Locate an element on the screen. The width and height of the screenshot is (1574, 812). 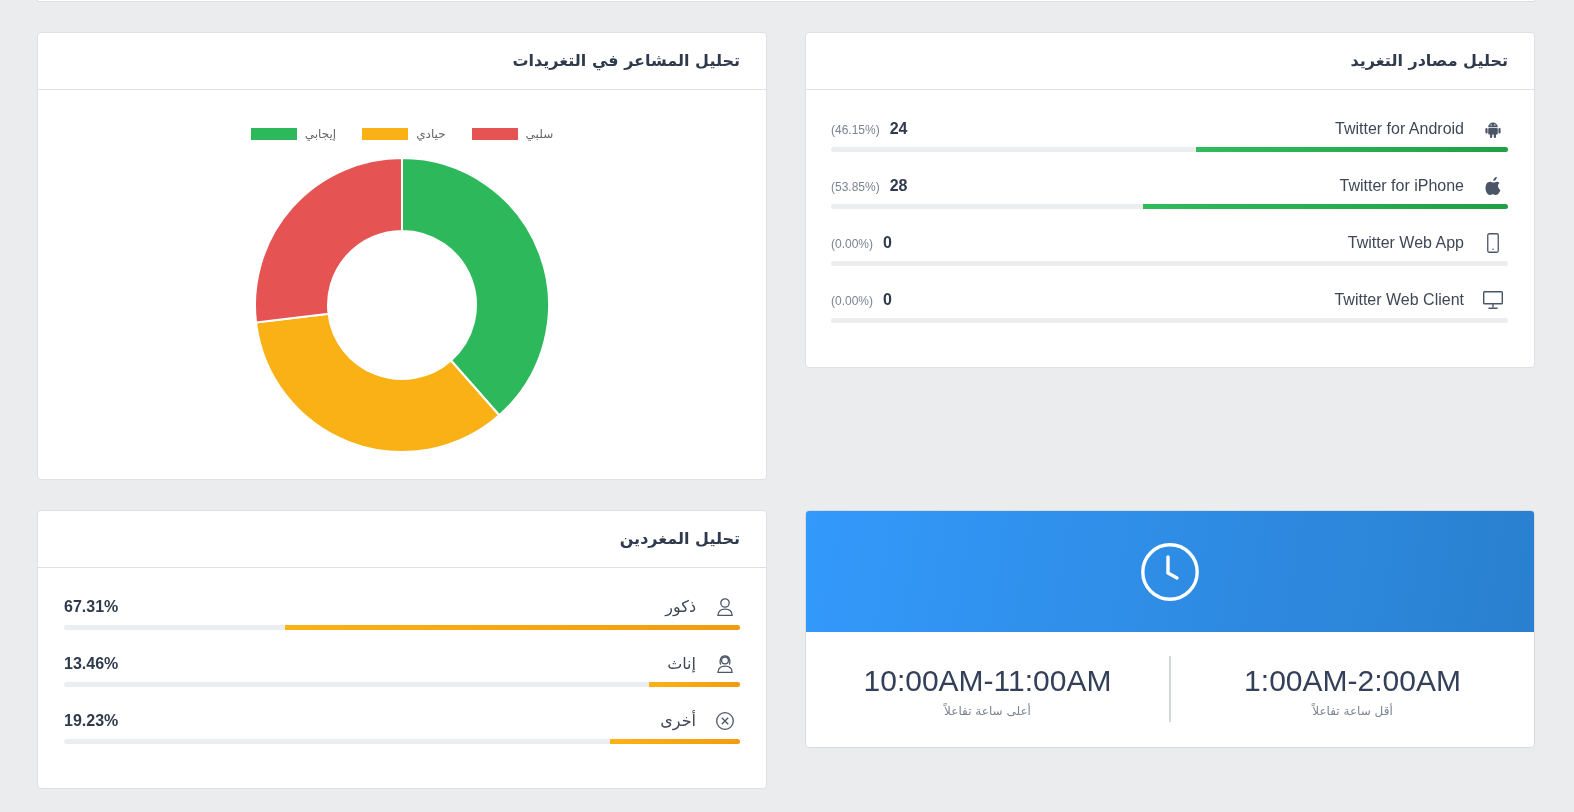
legend-label: سلبي is located at coordinates (539, 134).